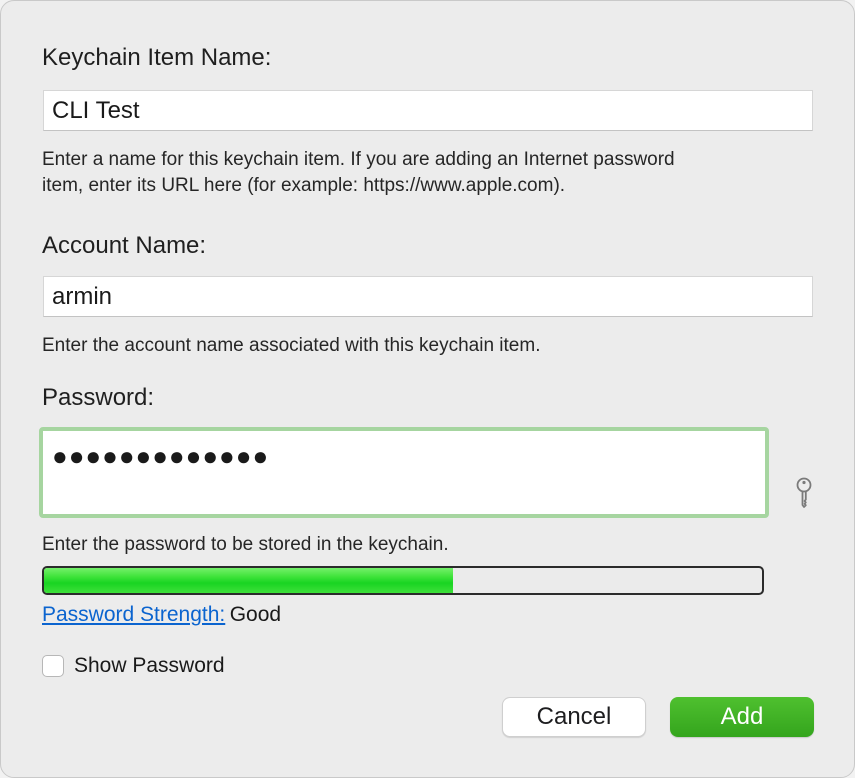  I want to click on item-name-value: CLI Test, so click(96, 110).